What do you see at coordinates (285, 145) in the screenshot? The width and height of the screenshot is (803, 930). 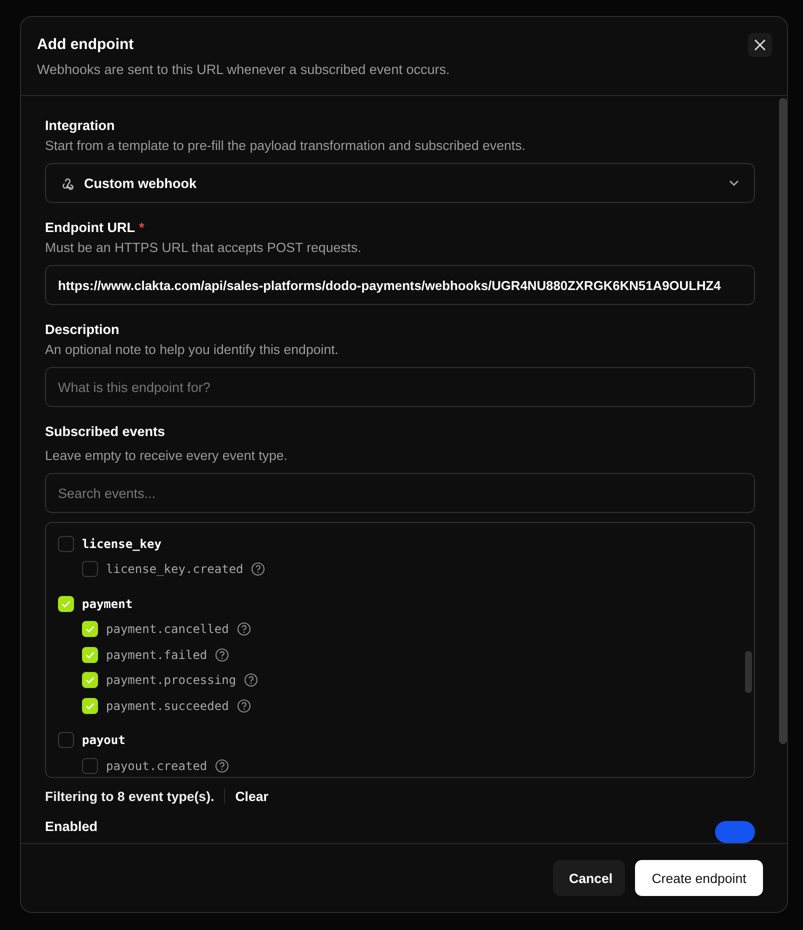 I see `help-text: Start from a template to pre-fill the payload transformation and subscribed events.` at bounding box center [285, 145].